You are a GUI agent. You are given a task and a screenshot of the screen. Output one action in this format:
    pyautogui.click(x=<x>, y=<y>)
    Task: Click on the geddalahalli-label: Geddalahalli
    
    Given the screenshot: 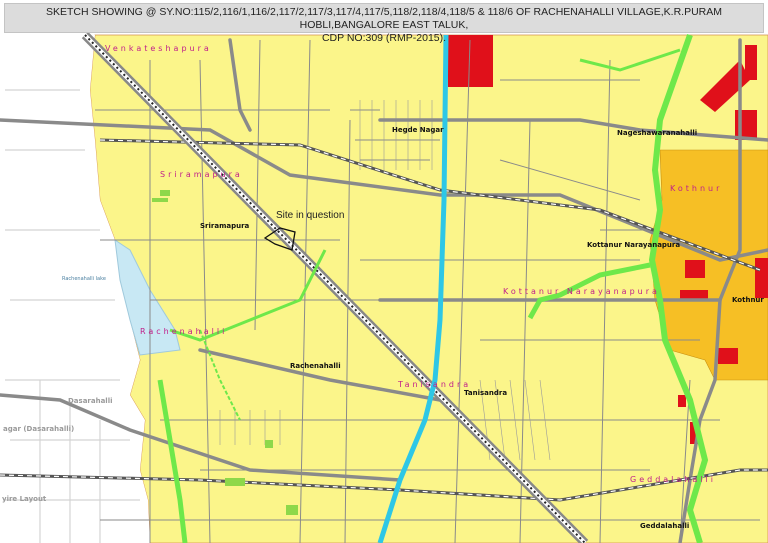 What is the action you would take?
    pyautogui.click(x=665, y=526)
    